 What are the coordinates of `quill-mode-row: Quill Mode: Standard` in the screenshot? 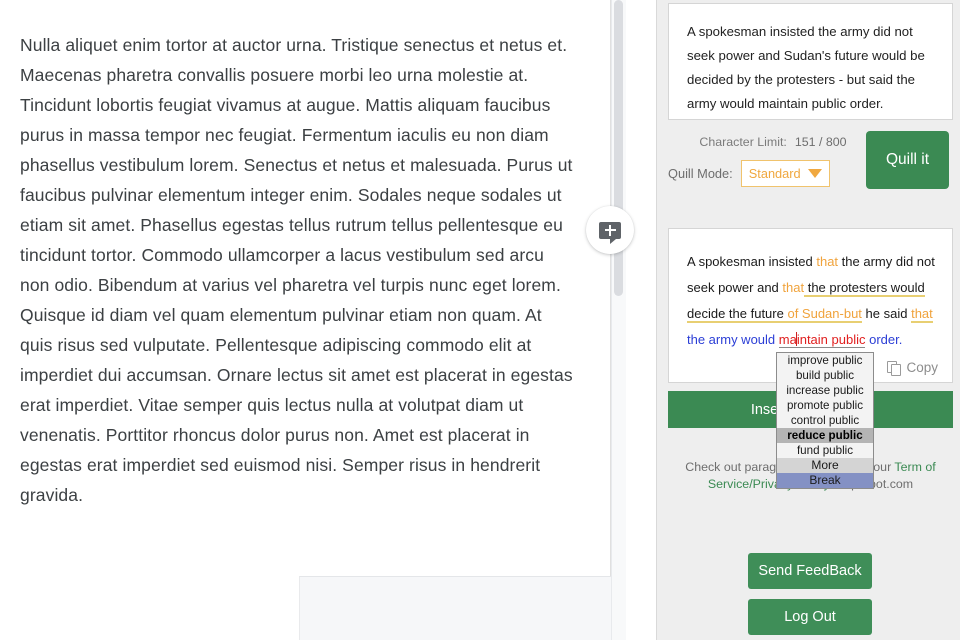 It's located at (749, 173).